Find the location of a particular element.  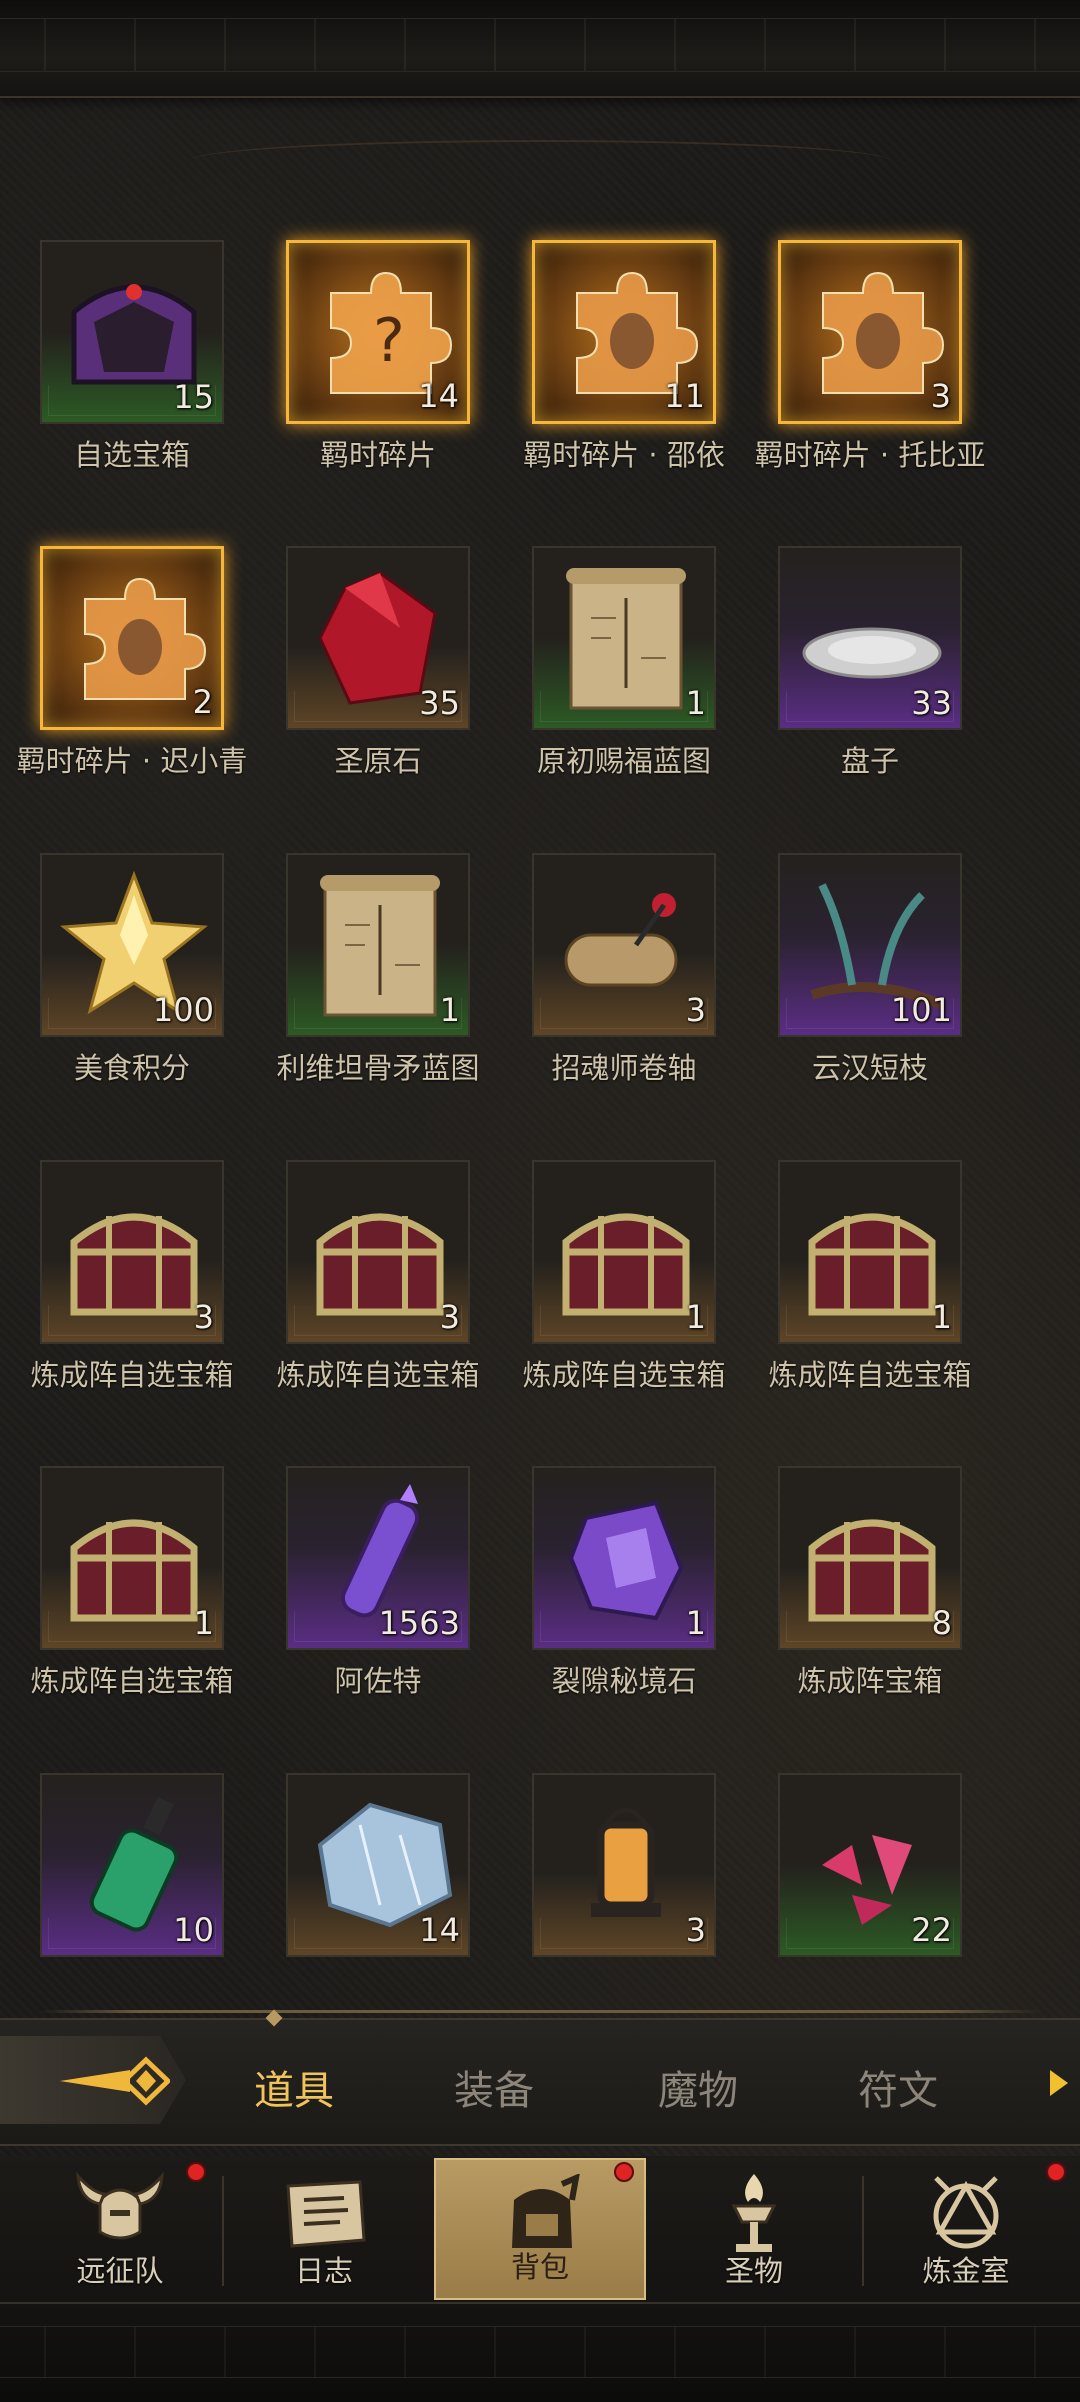

item-tile: 8 is located at coordinates (870, 1558).